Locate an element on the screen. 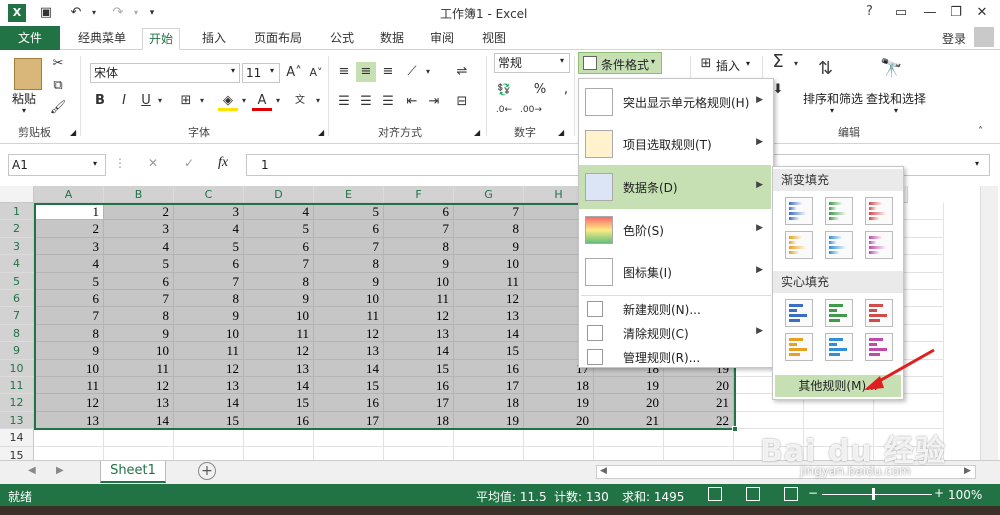 This screenshot has height=515, width=1000. alignment-launcher-icon: ◢ is located at coordinates (477, 132).